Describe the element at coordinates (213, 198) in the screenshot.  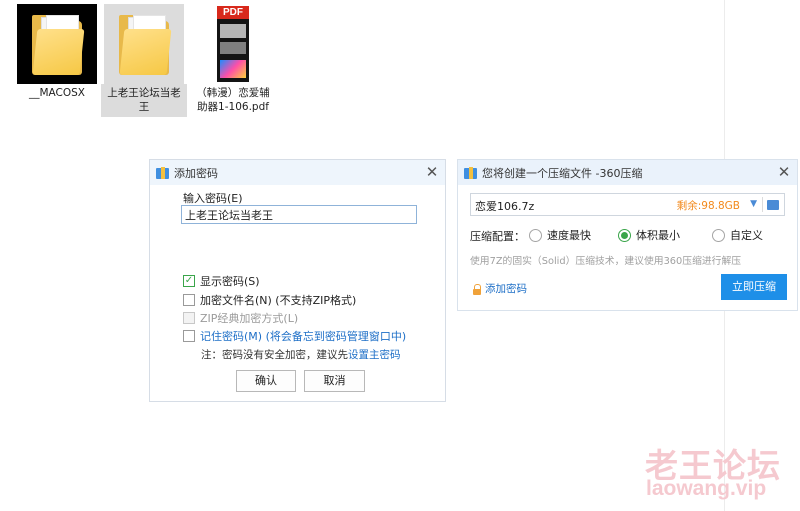
I see `password-input-label: 输入密码(E)` at that location.